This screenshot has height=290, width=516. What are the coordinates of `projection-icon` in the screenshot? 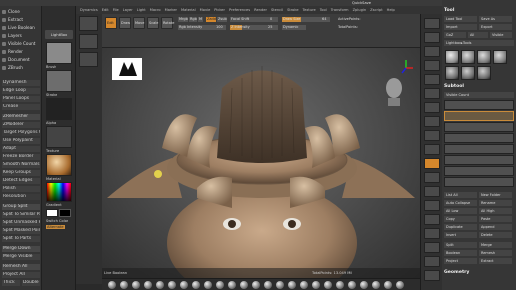 It's located at (88, 41).